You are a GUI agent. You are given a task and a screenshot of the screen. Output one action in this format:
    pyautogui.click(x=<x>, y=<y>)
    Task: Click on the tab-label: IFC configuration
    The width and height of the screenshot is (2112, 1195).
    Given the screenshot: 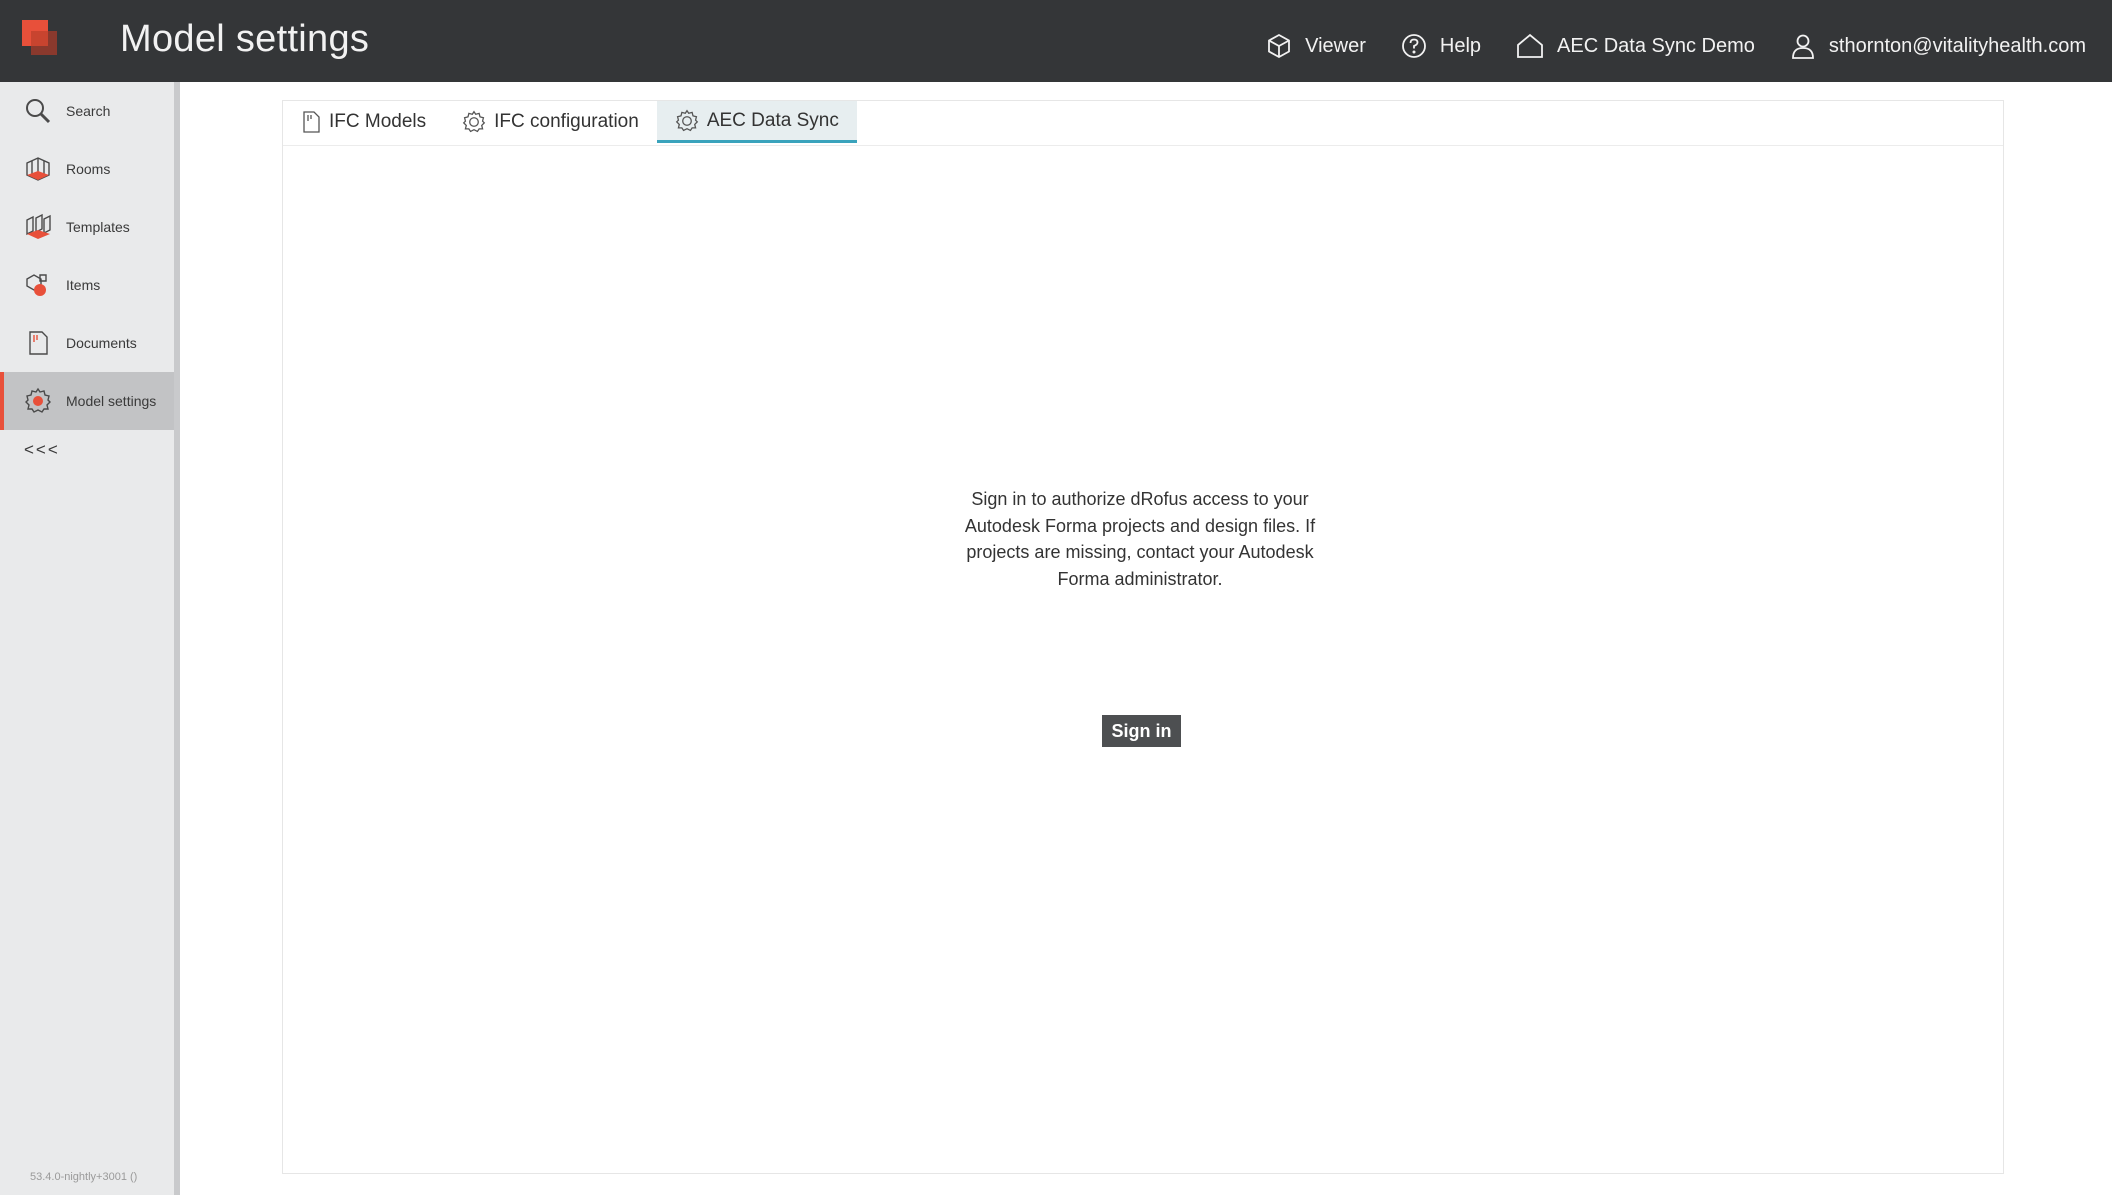 What is the action you would take?
    pyautogui.click(x=566, y=121)
    